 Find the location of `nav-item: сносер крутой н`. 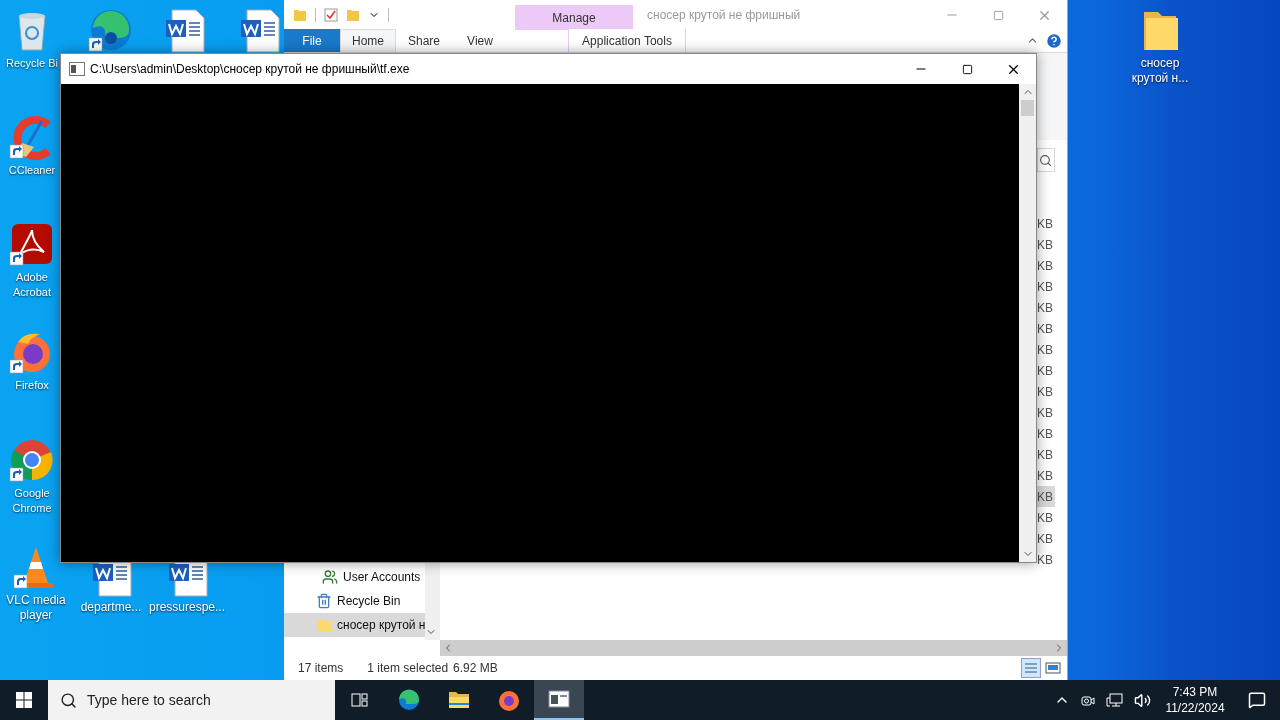

nav-item: сносер крутой н is located at coordinates (355, 625).